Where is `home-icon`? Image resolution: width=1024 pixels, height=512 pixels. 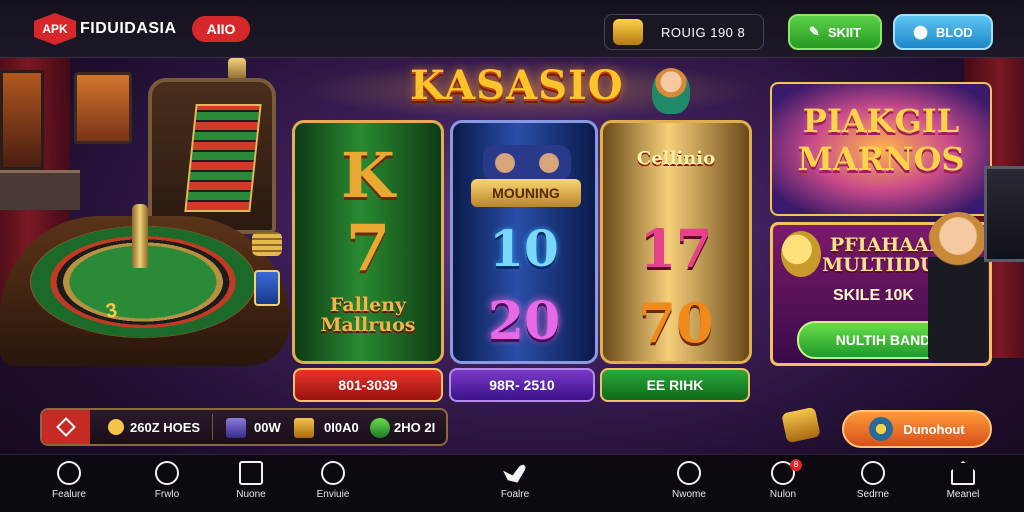
home-icon is located at coordinates (963, 473).